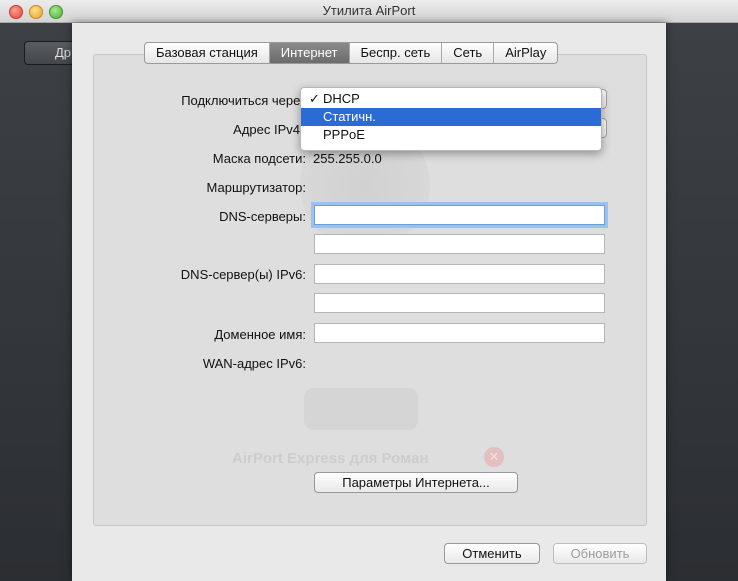  I want to click on background-window-right, so click(702, 302).